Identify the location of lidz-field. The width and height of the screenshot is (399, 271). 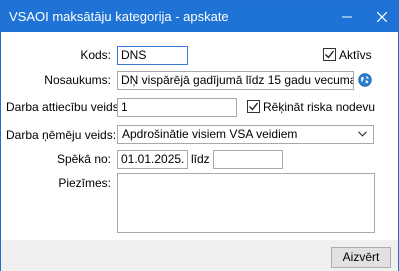
(248, 159).